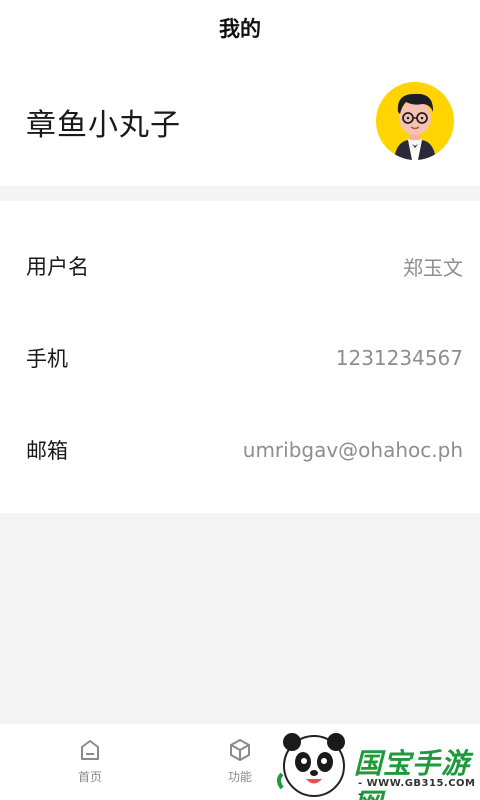 The image size is (480, 800). I want to click on tab-home-label: 首页, so click(89, 777).